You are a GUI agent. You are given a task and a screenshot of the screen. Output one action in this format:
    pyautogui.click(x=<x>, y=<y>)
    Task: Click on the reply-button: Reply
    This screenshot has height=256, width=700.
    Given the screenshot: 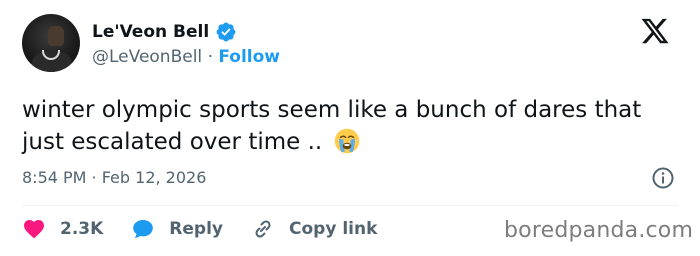 What is the action you would take?
    pyautogui.click(x=177, y=229)
    